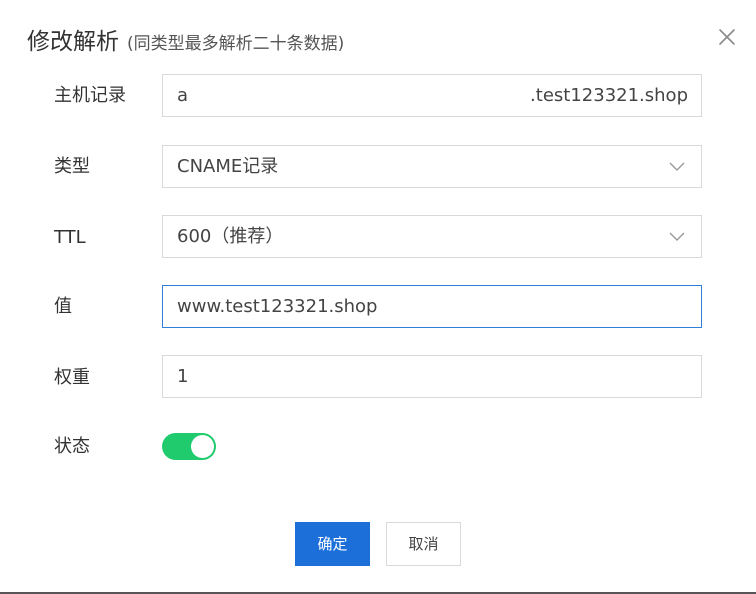 The width and height of the screenshot is (756, 594). I want to click on domain-suffix: .test123321.shop, so click(609, 95).